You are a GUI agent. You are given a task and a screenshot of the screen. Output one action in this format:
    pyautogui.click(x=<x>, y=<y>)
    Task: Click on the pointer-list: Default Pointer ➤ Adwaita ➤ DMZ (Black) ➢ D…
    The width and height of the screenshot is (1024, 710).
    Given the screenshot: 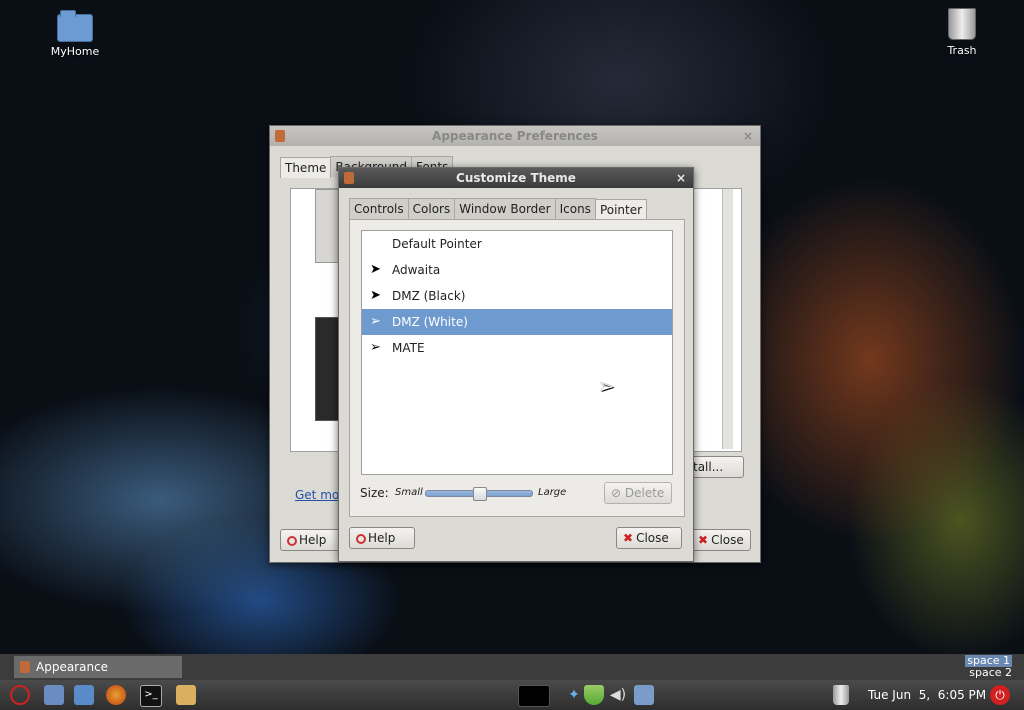 What is the action you would take?
    pyautogui.click(x=517, y=352)
    